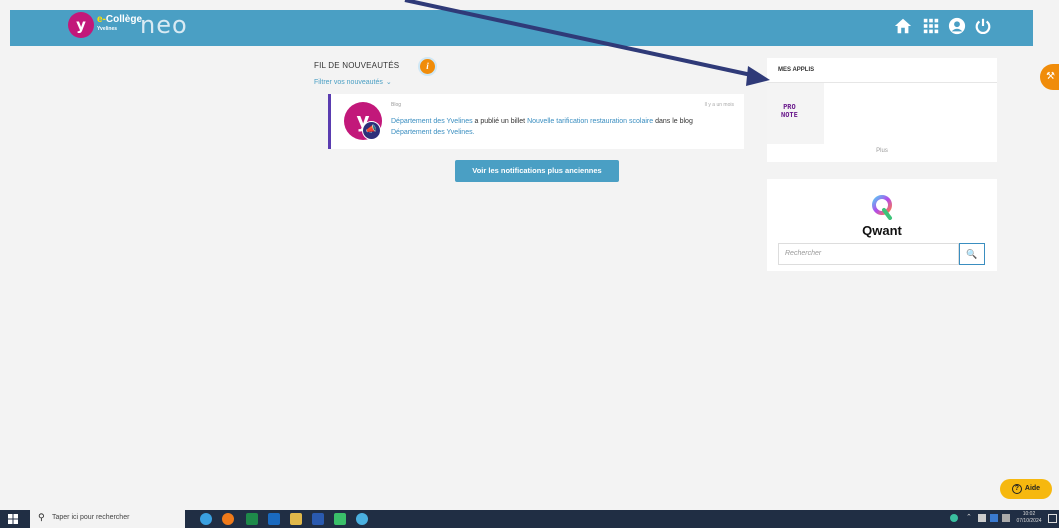 This screenshot has height=528, width=1059. I want to click on firefox-icon, so click(228, 519).